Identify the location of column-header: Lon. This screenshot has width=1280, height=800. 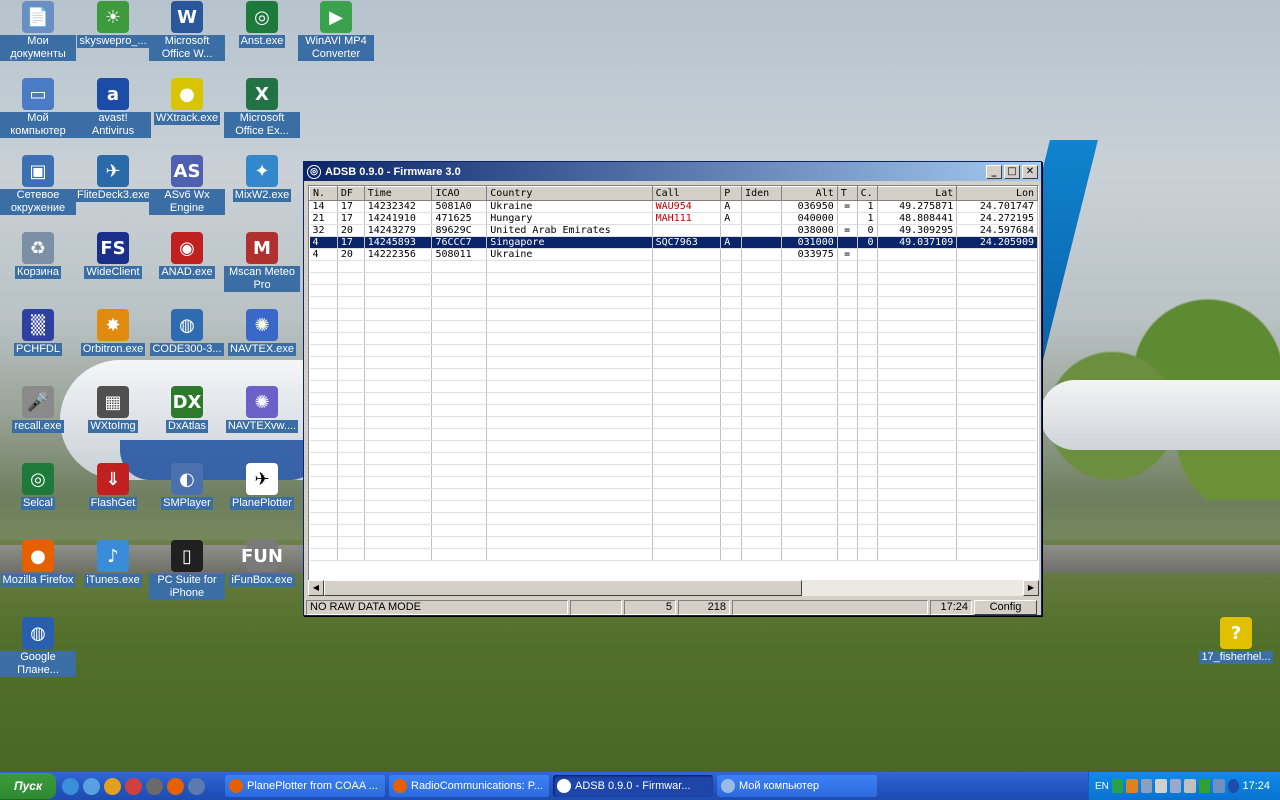
(997, 193).